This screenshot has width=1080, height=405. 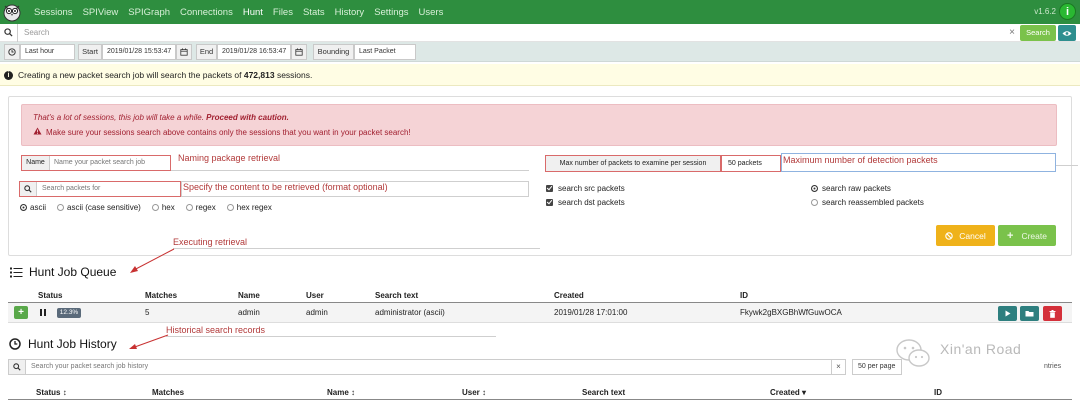 I want to click on create-button: + Create, so click(x=1027, y=235).